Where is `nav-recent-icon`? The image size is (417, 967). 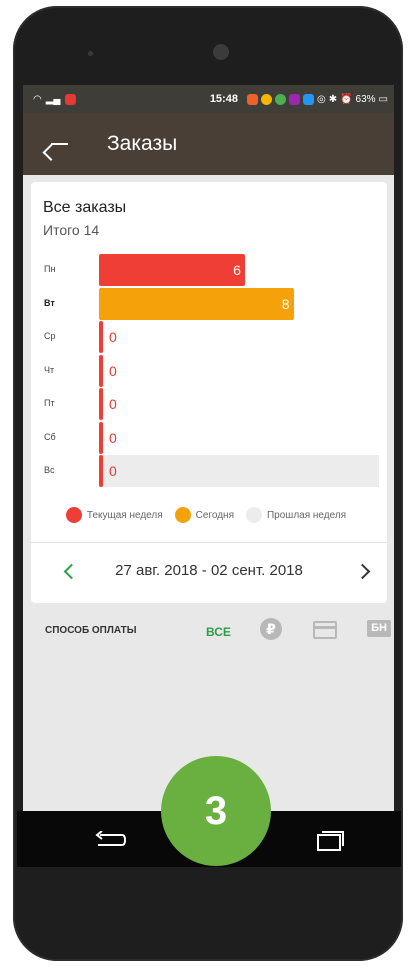
nav-recent-icon is located at coordinates (330, 840).